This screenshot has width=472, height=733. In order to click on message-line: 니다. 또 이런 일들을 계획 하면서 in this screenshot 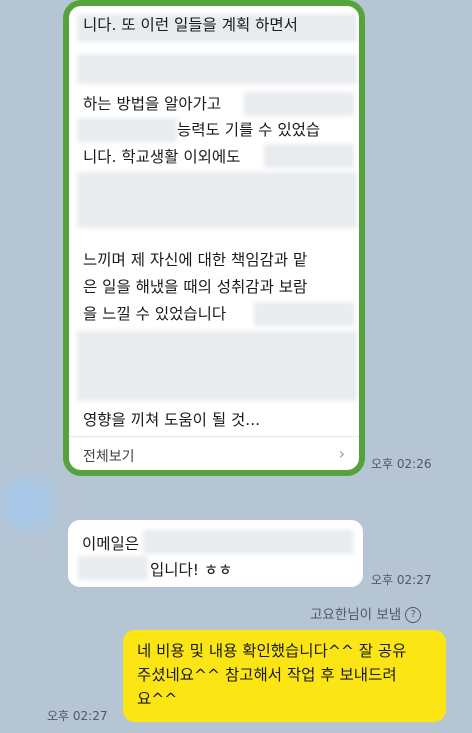, I will do `click(190, 25)`.